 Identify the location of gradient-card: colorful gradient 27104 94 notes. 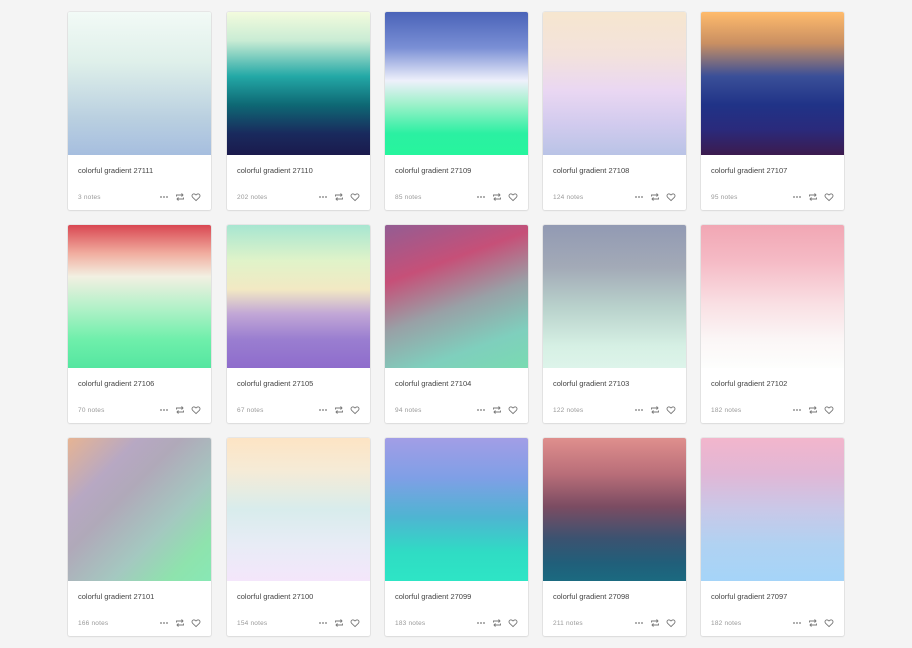
(456, 324).